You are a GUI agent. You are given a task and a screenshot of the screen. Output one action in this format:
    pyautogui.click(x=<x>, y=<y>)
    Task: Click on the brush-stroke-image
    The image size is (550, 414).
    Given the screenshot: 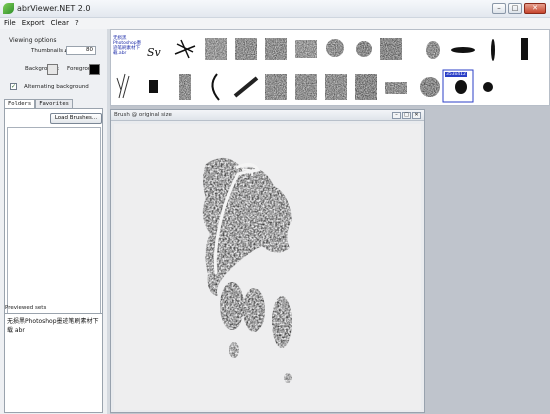 What is the action you would take?
    pyautogui.click(x=247, y=270)
    